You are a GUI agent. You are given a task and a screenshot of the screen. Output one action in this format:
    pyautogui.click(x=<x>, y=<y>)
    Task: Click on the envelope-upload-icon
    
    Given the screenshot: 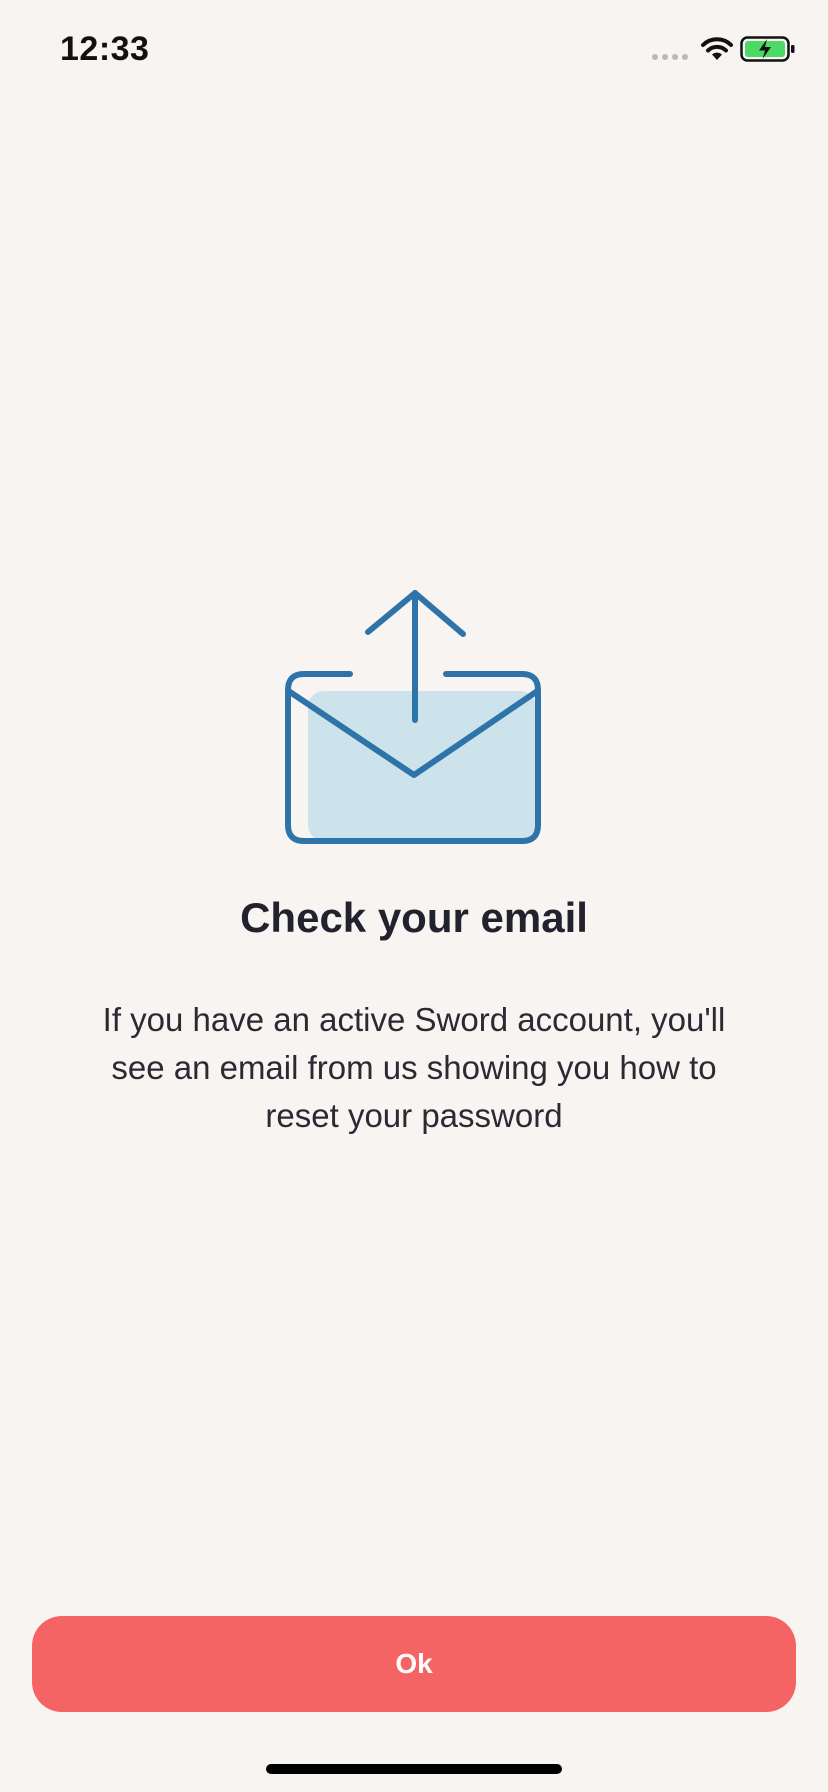 What is the action you would take?
    pyautogui.click(x=413, y=717)
    